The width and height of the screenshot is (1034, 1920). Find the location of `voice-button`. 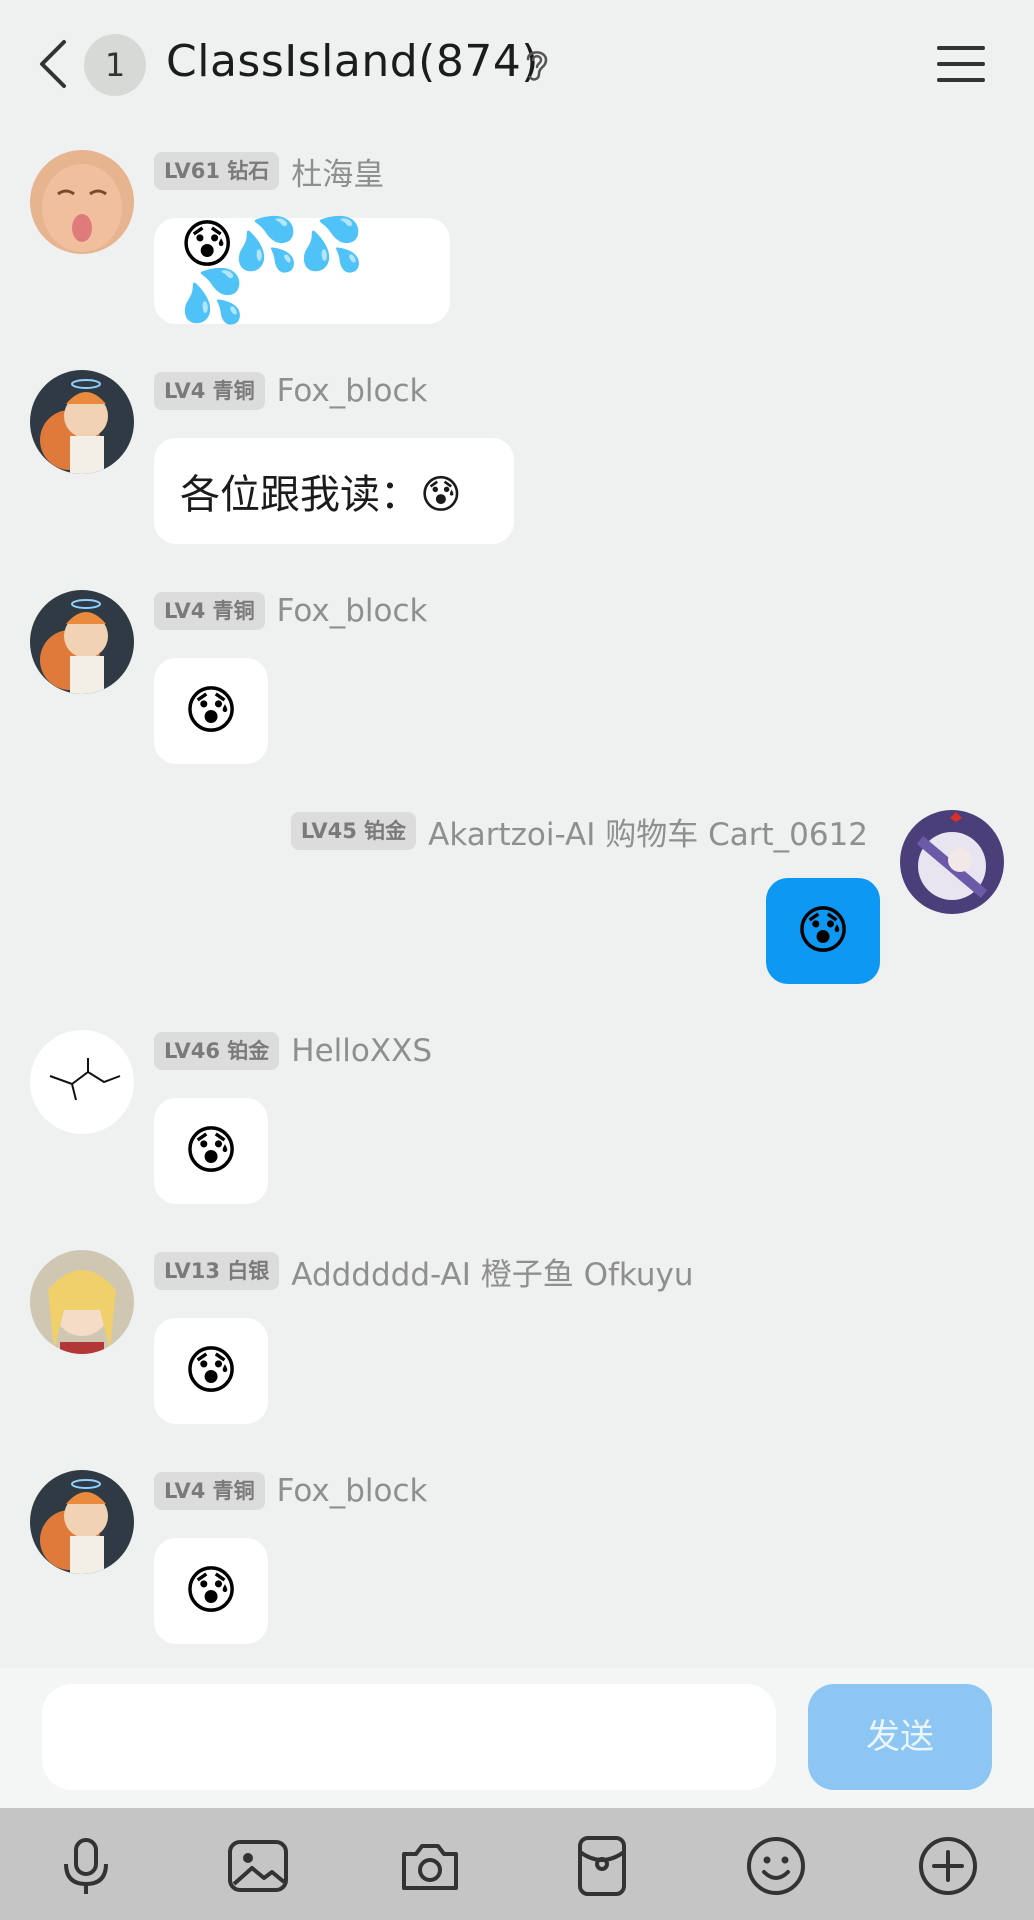

voice-button is located at coordinates (86, 1866).